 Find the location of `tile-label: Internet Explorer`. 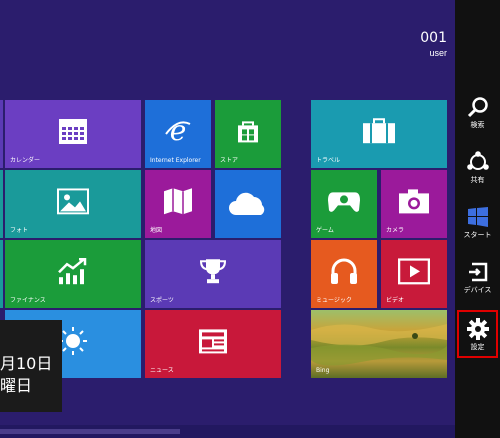

tile-label: Internet Explorer is located at coordinates (175, 160).